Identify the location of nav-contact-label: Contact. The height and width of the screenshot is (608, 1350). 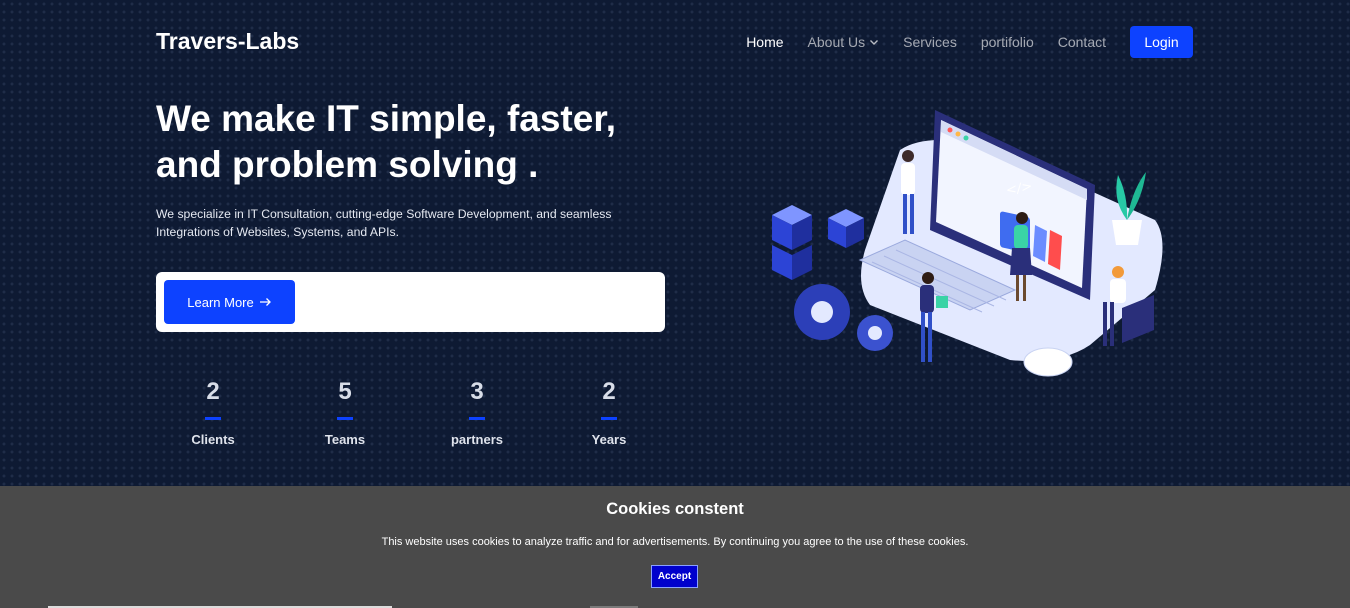
(1081, 42).